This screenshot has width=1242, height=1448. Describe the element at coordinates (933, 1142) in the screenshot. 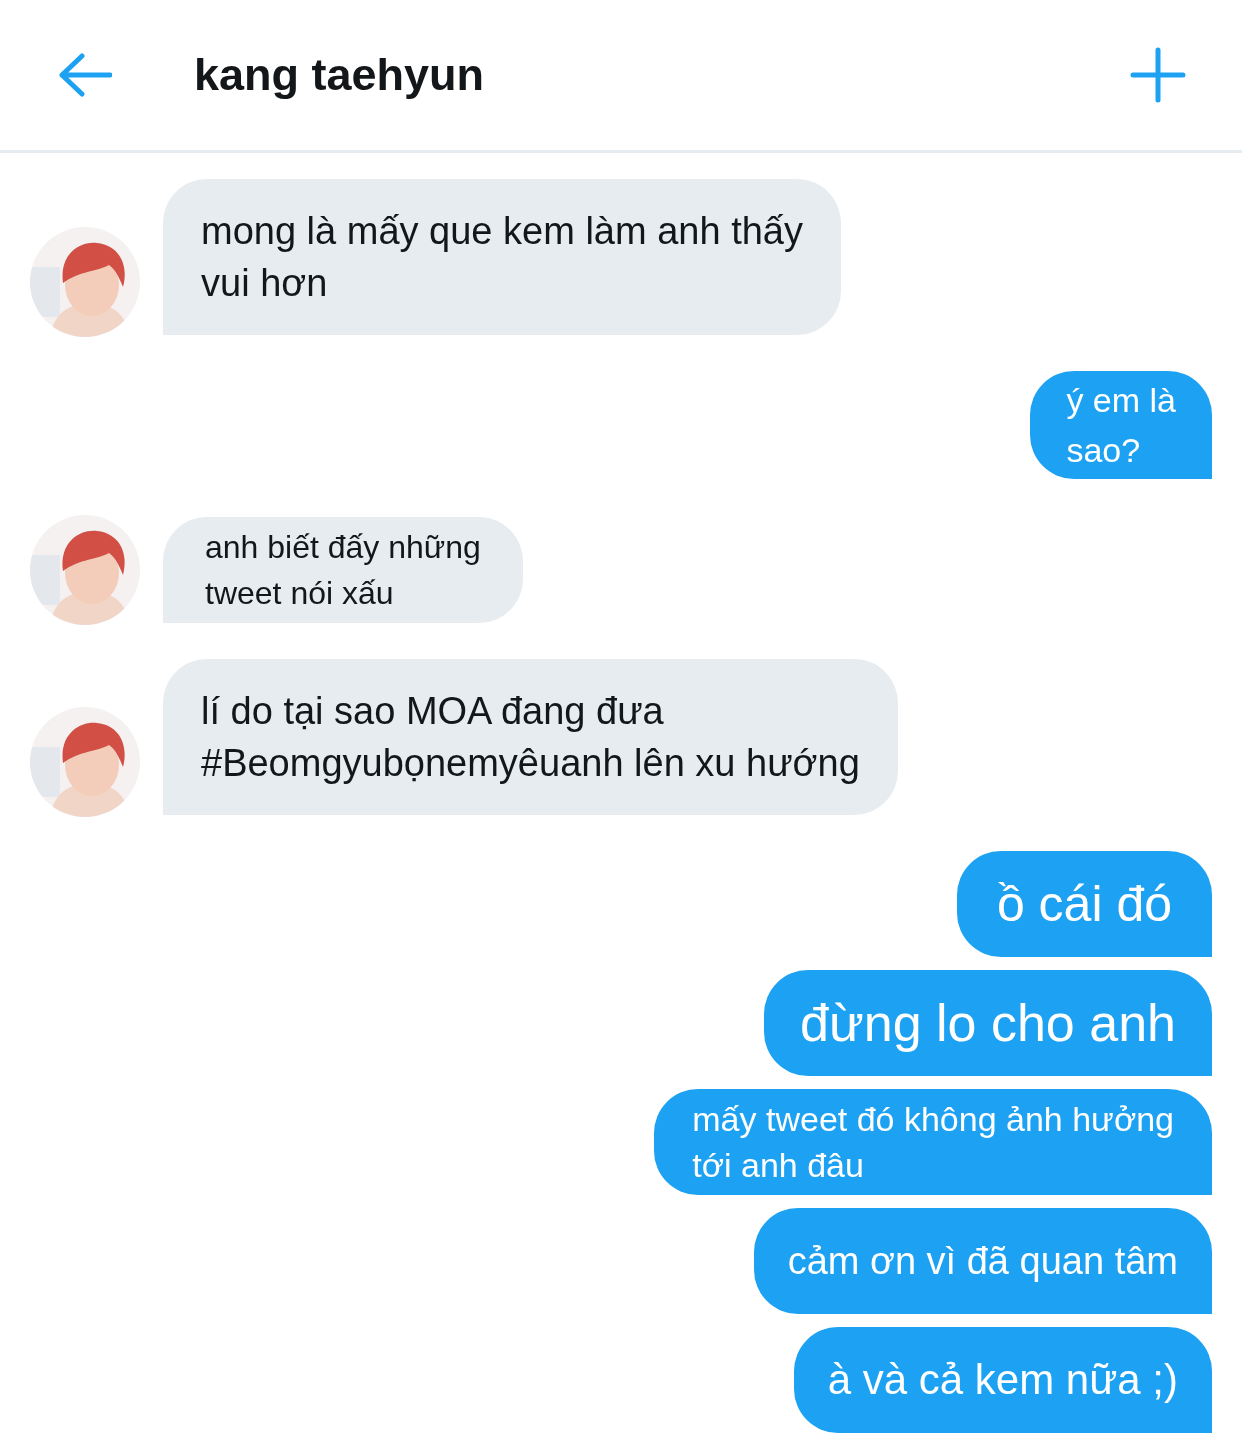

I see `message-bubble: mấy tweet đó không ảnh hưởng tới anh đâu` at that location.